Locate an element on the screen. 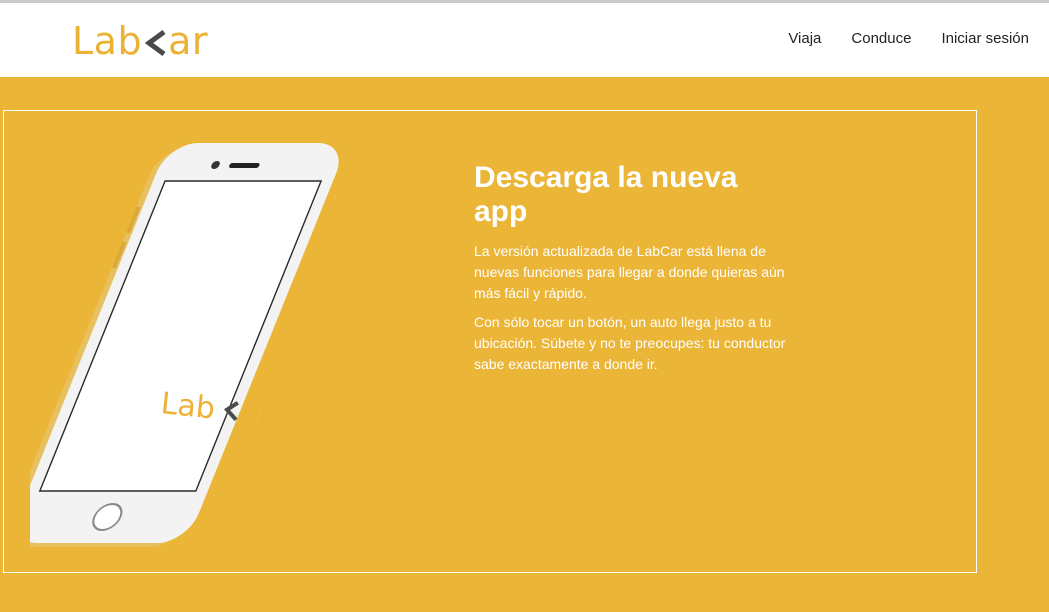 This screenshot has width=1049, height=612. main-nav: Viaja Conduce Iniciar sesión is located at coordinates (908, 38).